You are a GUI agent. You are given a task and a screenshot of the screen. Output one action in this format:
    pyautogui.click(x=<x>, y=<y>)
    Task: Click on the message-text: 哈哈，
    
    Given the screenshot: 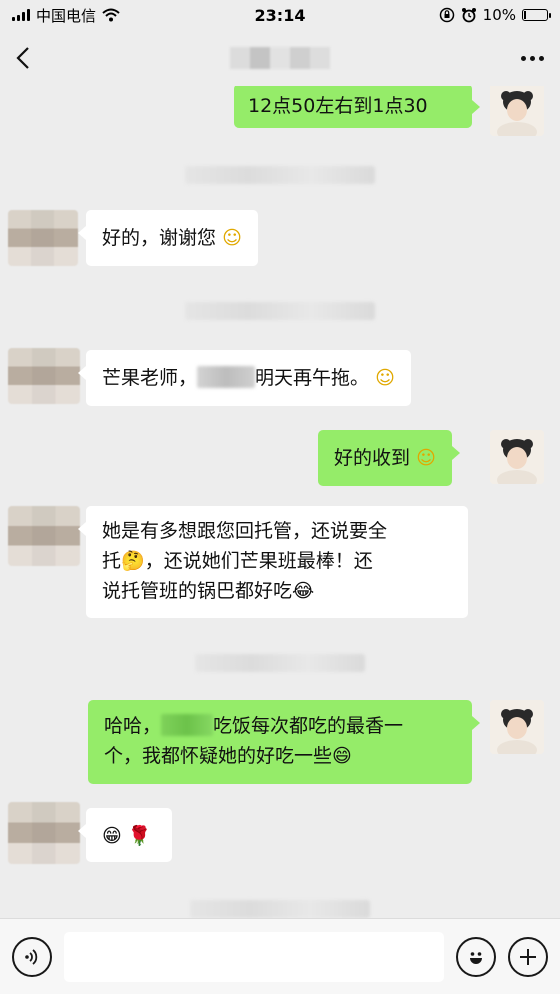 What is the action you would take?
    pyautogui.click(x=133, y=726)
    